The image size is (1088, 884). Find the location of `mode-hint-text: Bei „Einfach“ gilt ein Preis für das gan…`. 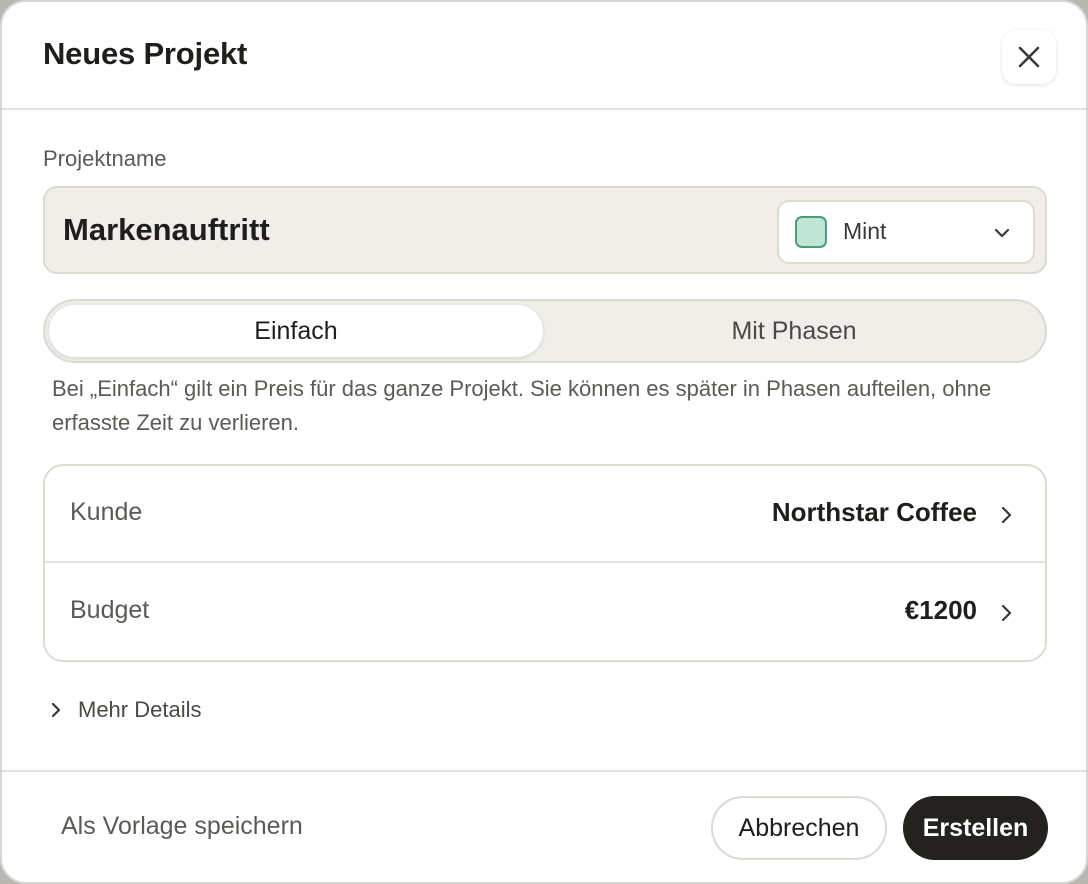

mode-hint-text: Bei „Einfach“ gilt ein Preis für das gan… is located at coordinates (522, 405).